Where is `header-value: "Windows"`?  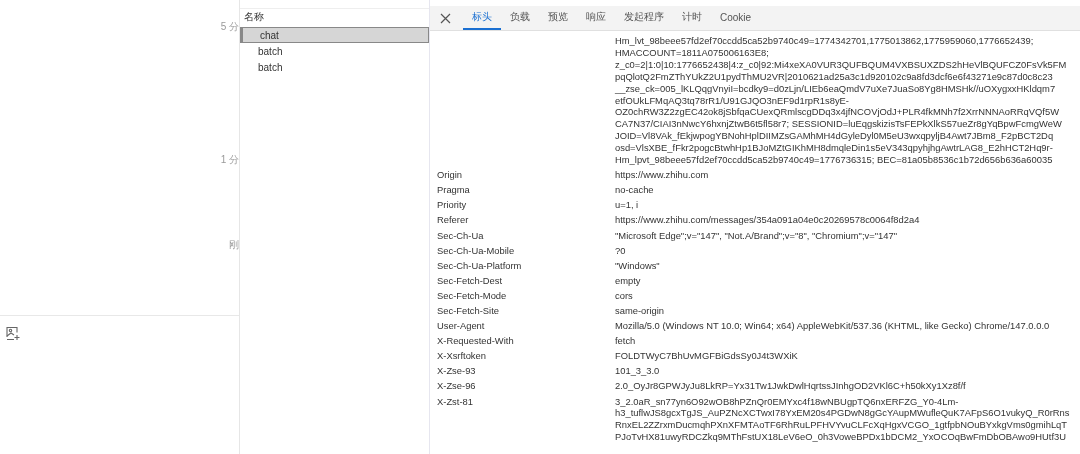
header-value: "Windows" is located at coordinates (638, 265).